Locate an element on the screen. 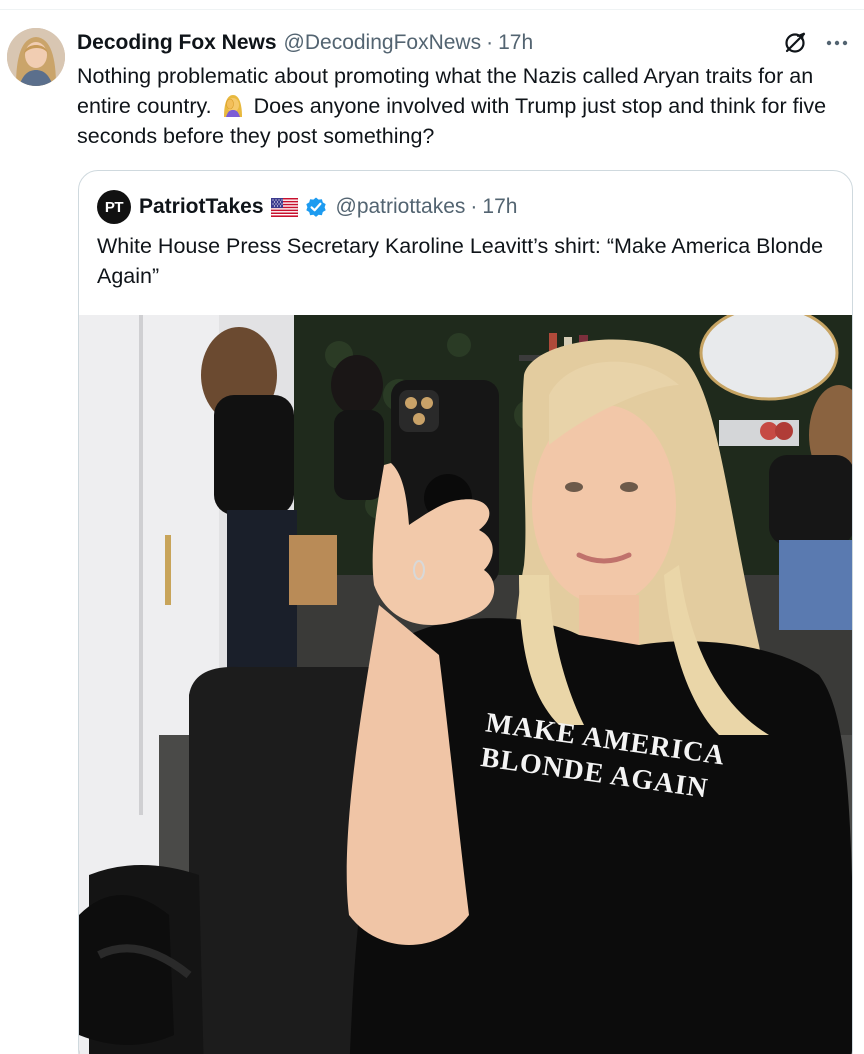  author-avatar is located at coordinates (36, 57).